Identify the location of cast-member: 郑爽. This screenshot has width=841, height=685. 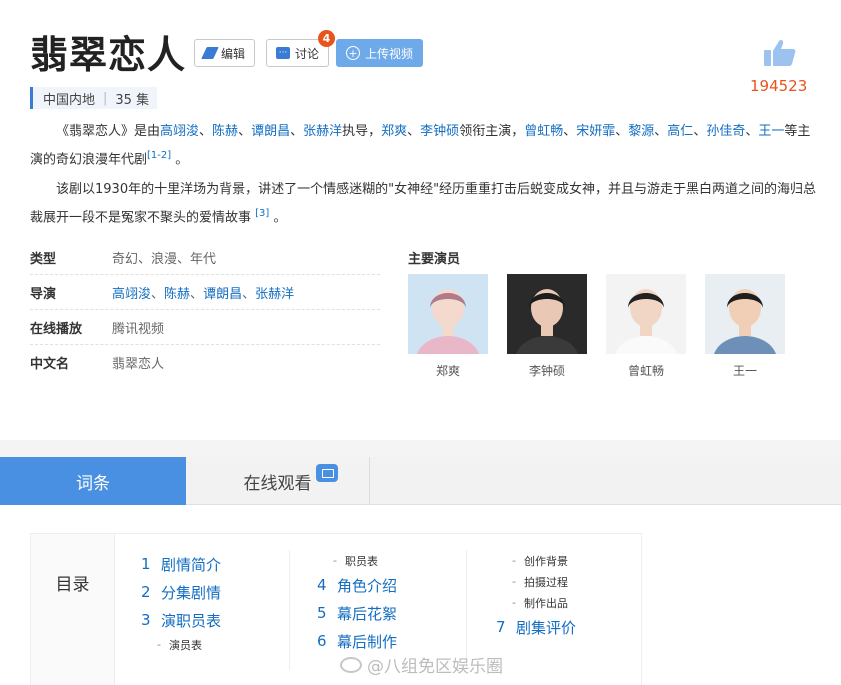
(448, 326).